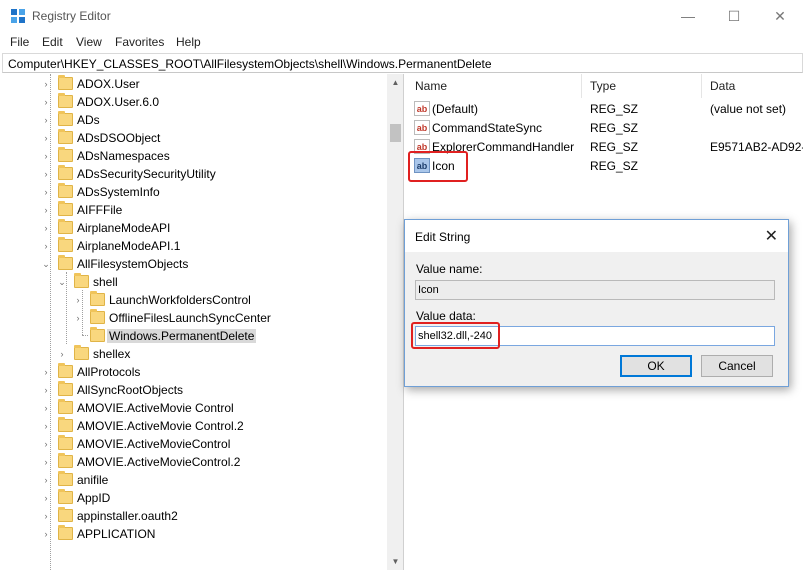  What do you see at coordinates (443, 237) in the screenshot?
I see `dialog-title: Edit String` at bounding box center [443, 237].